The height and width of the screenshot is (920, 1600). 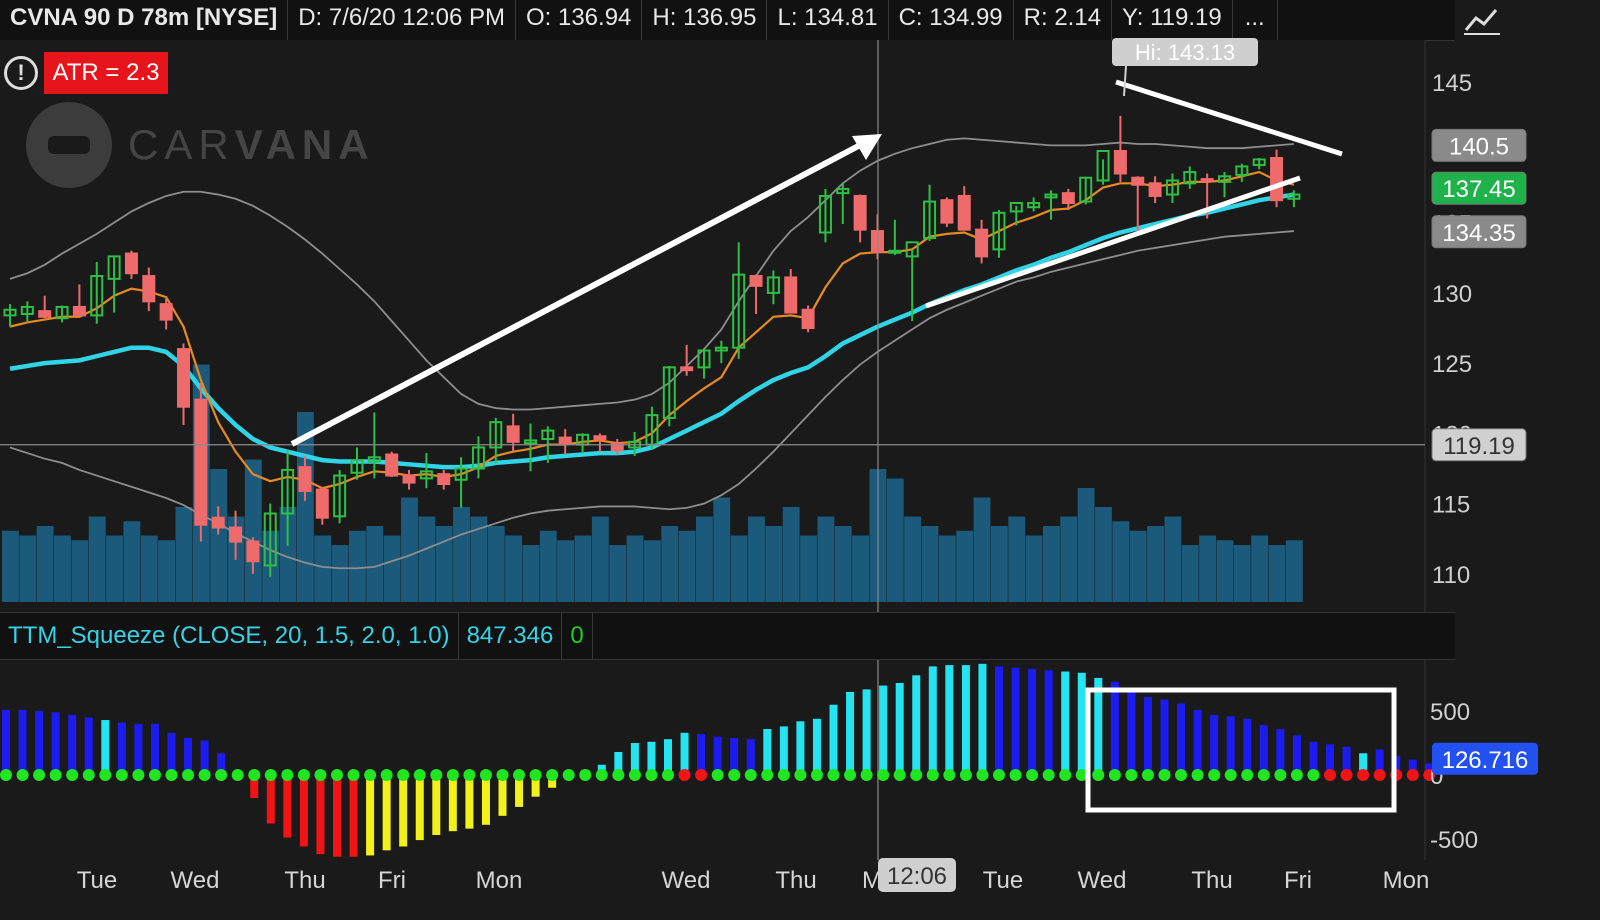 I want to click on price-tick-label: 115, so click(x=1451, y=505).